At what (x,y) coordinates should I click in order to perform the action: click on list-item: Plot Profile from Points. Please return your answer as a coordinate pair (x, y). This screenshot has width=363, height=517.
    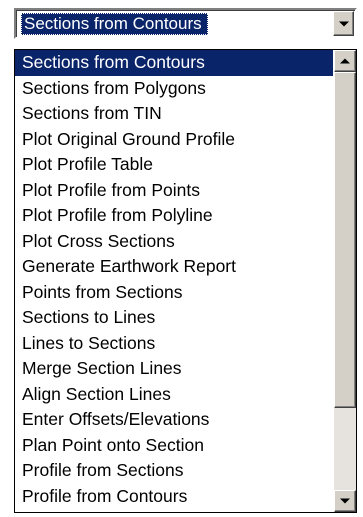
    Looking at the image, I should click on (174, 191).